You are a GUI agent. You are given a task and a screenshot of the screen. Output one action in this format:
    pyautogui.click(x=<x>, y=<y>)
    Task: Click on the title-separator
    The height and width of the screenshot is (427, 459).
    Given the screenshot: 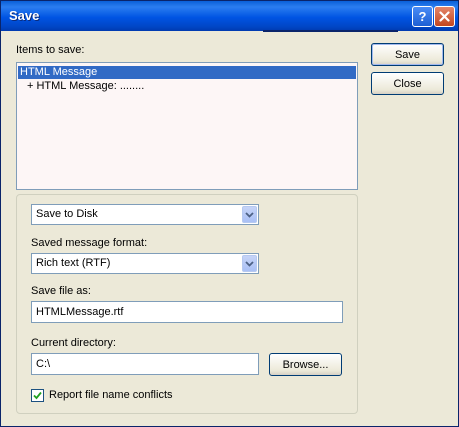 What is the action you would take?
    pyautogui.click(x=330, y=31)
    